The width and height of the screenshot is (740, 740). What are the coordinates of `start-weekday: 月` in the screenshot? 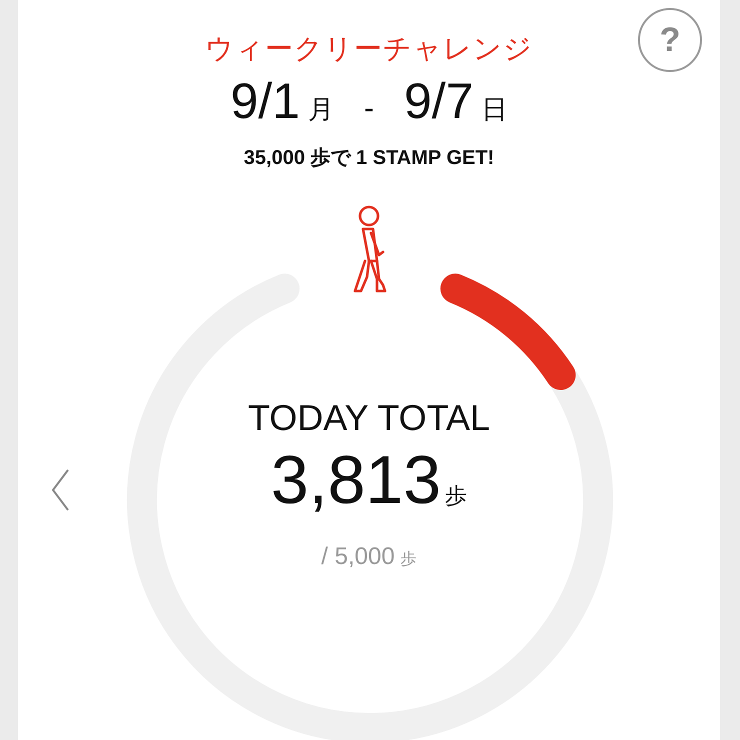 It's located at (321, 109).